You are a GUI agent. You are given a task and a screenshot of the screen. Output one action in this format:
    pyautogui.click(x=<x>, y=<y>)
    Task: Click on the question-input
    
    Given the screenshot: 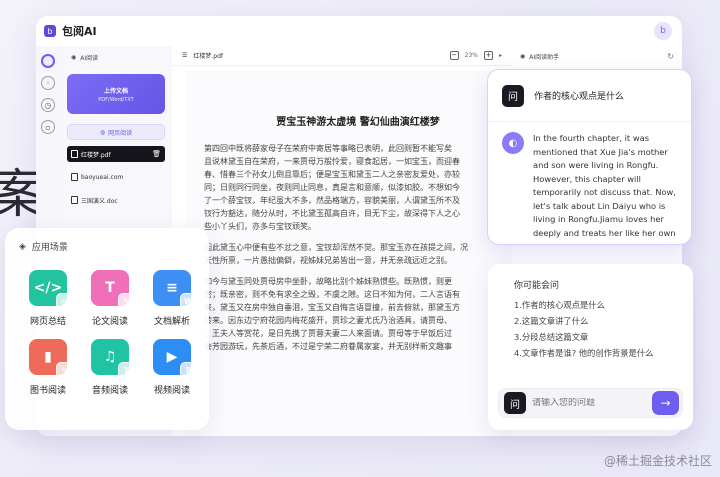 What is the action you would take?
    pyautogui.click(x=592, y=403)
    